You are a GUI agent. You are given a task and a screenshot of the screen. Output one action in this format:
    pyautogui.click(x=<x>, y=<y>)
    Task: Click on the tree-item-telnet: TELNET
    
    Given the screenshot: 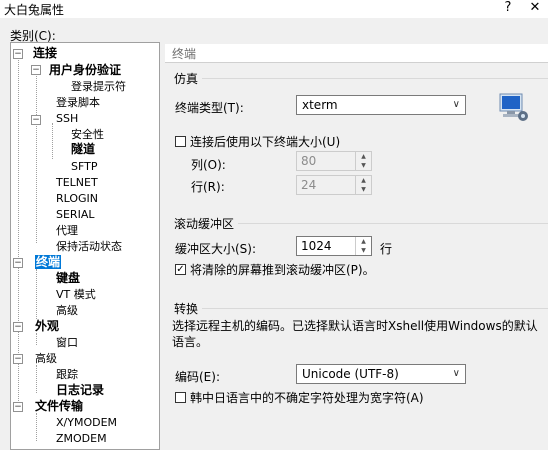 What is the action you would take?
    pyautogui.click(x=77, y=182)
    